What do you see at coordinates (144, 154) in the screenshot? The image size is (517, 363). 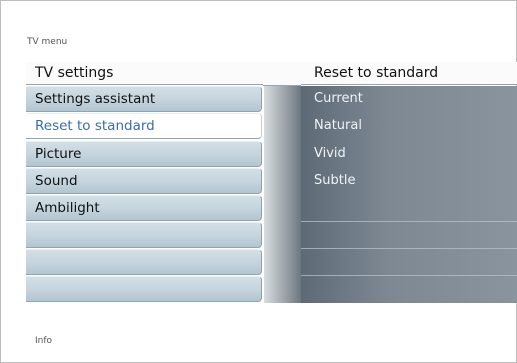 I see `menu-item-picture: Picture` at bounding box center [144, 154].